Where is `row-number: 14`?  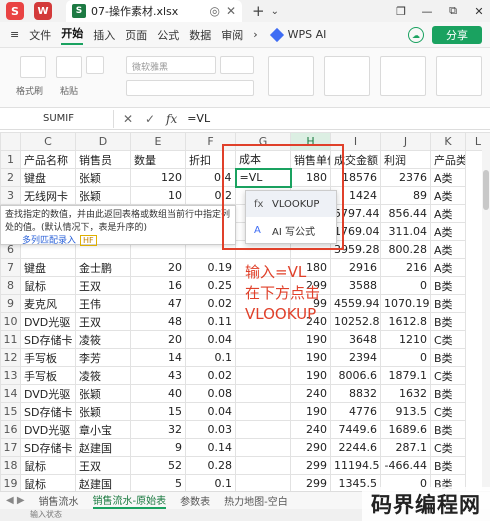
row-number: 14 is located at coordinates (10, 393).